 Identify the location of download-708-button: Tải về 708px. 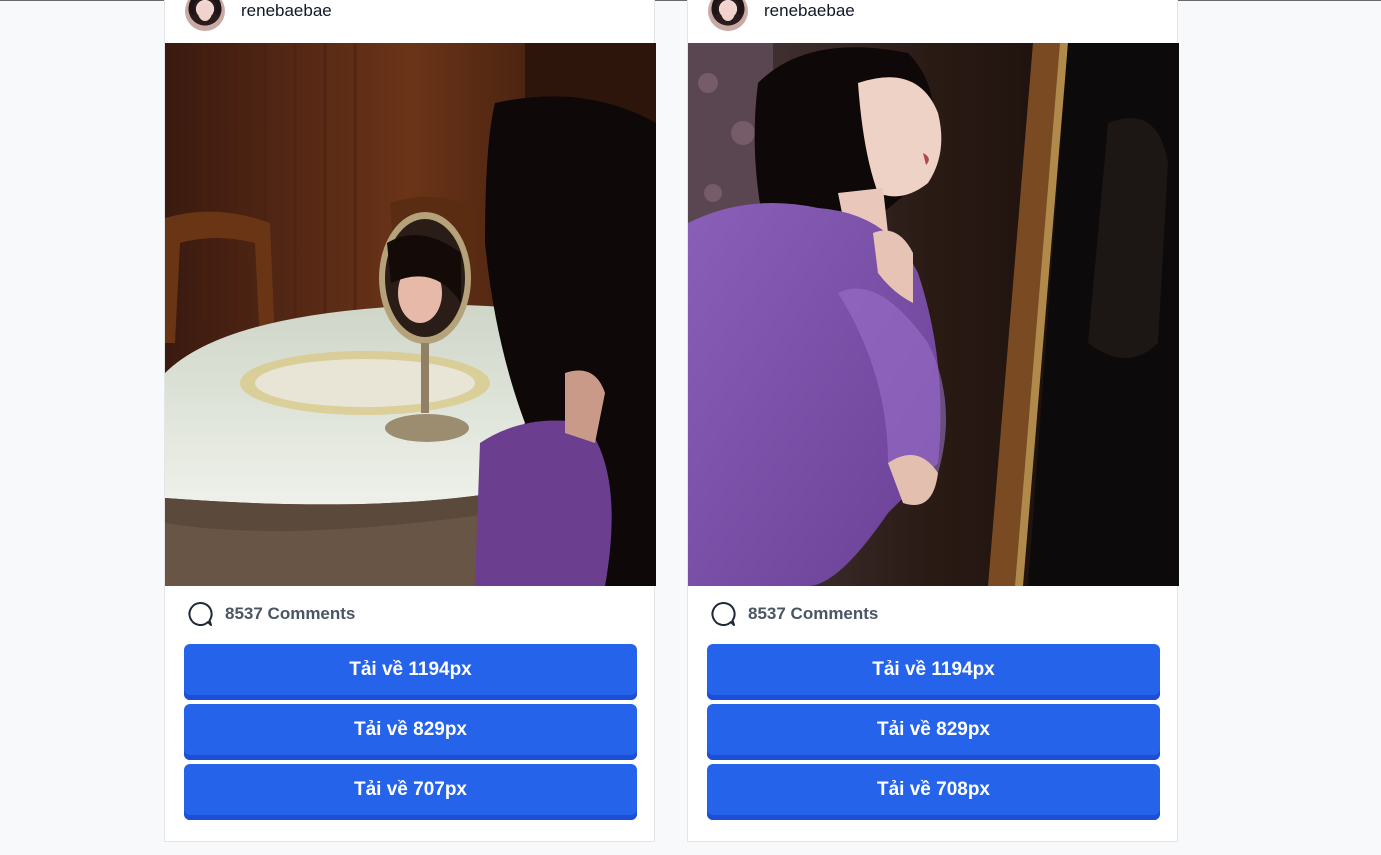
(933, 792).